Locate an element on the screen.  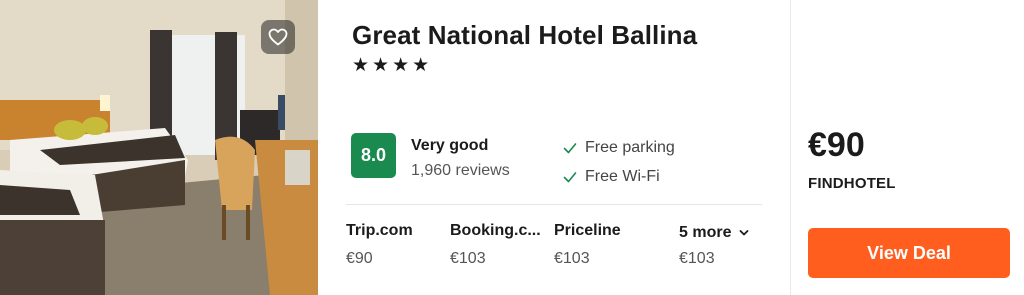
divider is located at coordinates (554, 204).